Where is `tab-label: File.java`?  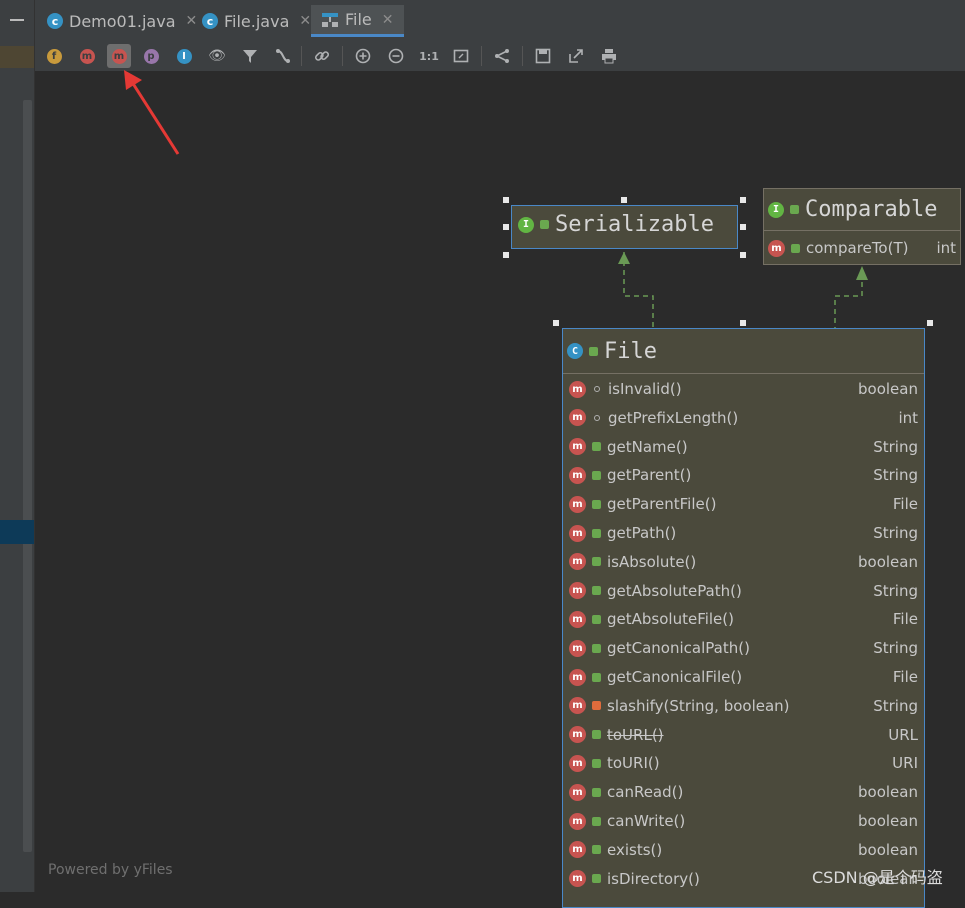 tab-label: File.java is located at coordinates (257, 21).